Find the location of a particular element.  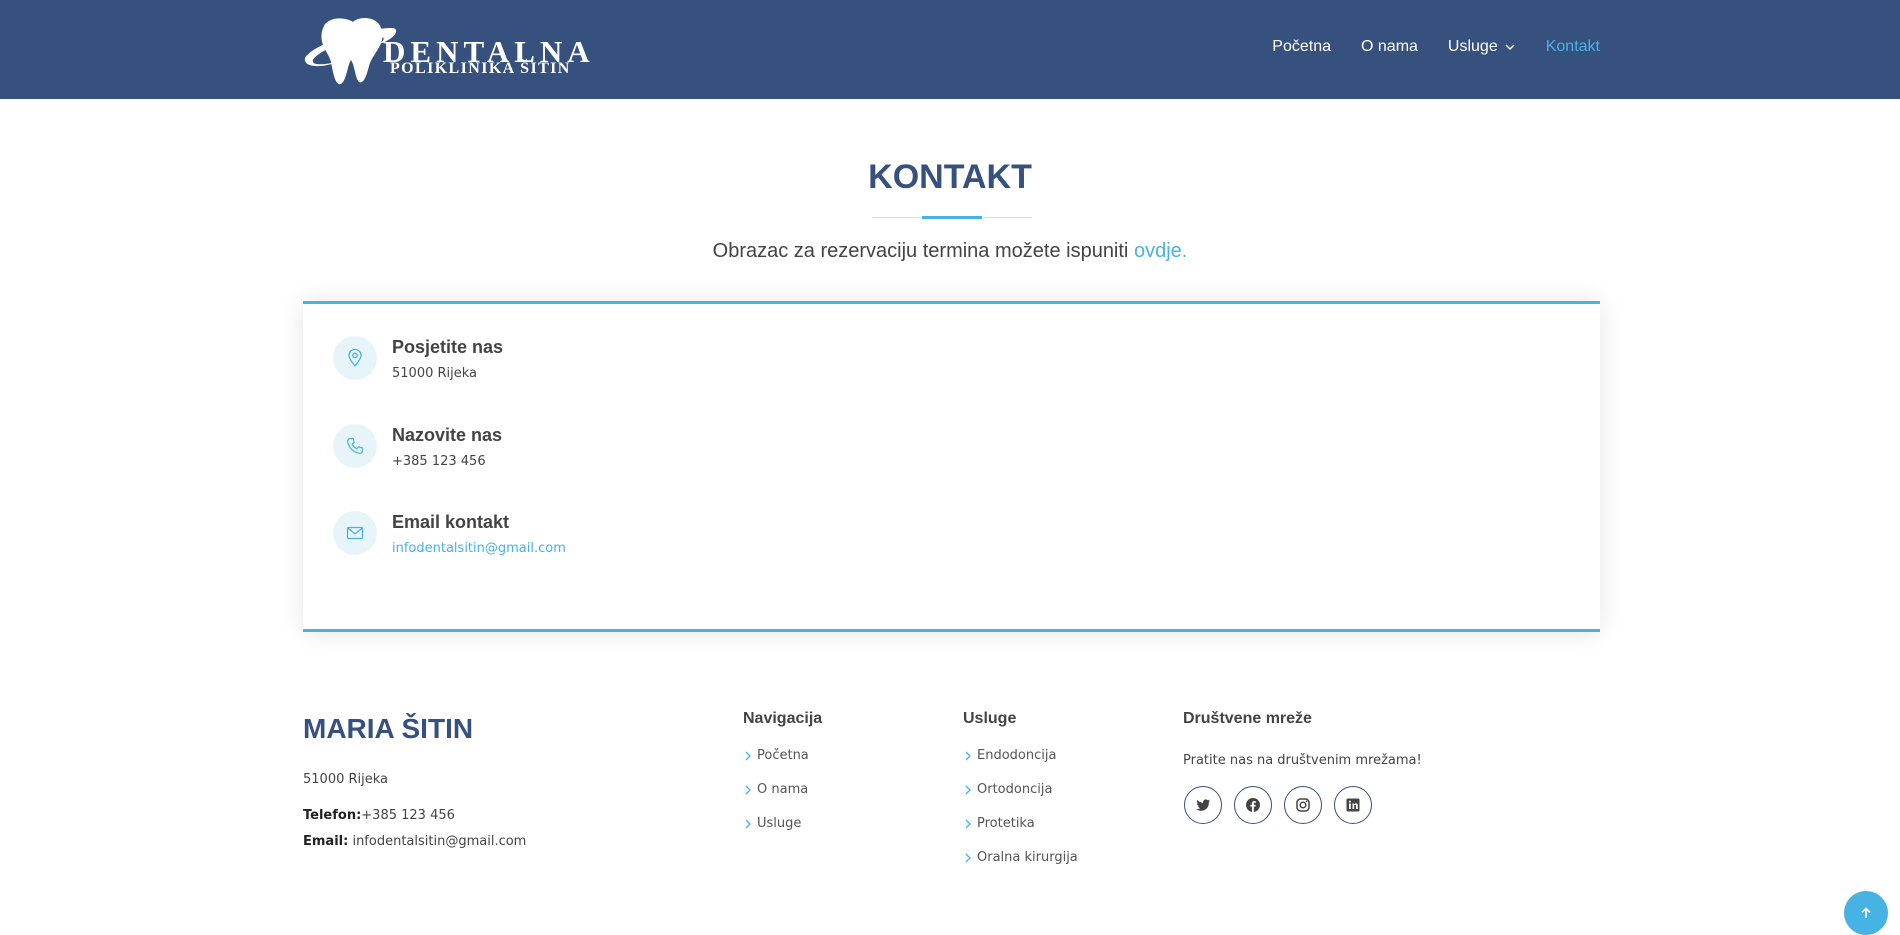

footer-service-link-ortodoncija: Ortodoncija is located at coordinates (1007, 789).